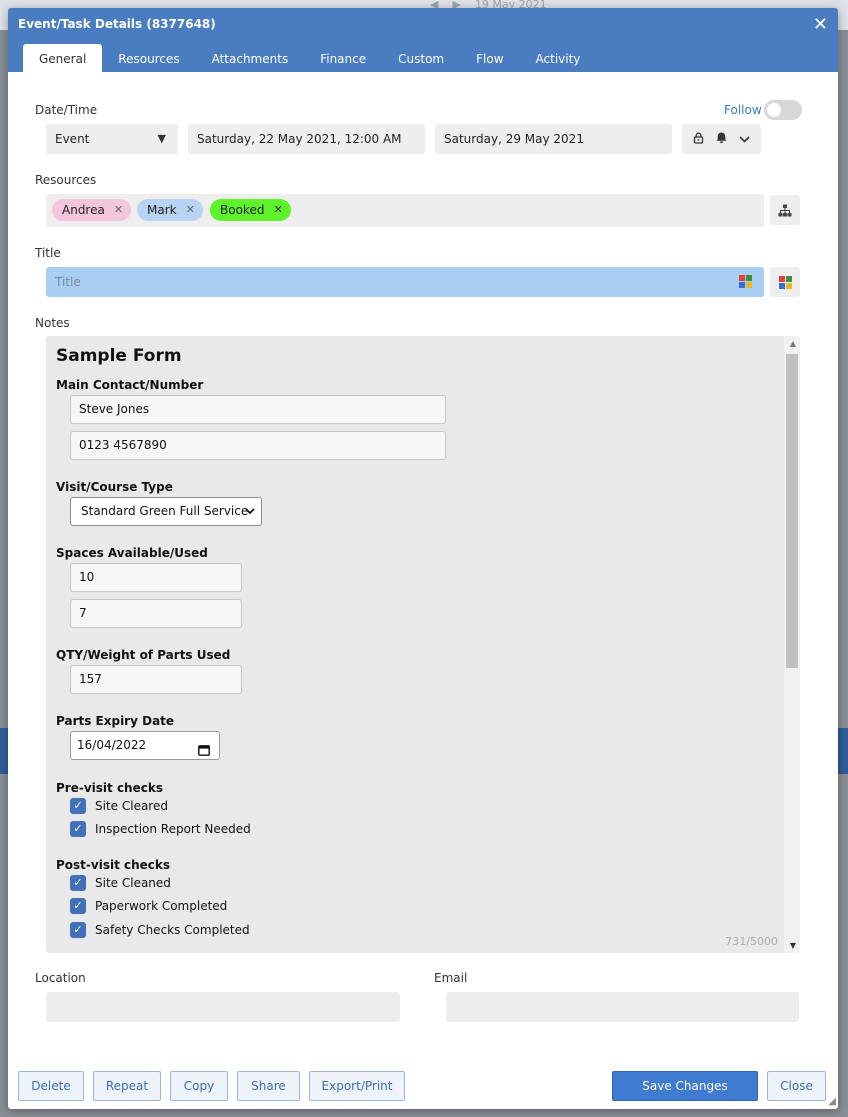 This screenshot has width=848, height=1117. I want to click on share-button: Share, so click(268, 1086).